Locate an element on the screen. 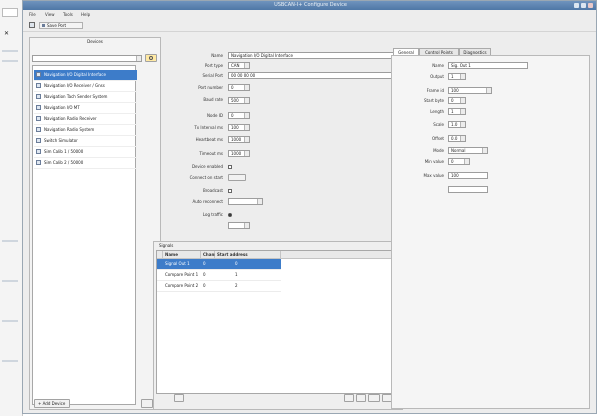  device-label: Switch Simulator is located at coordinates (61, 140).